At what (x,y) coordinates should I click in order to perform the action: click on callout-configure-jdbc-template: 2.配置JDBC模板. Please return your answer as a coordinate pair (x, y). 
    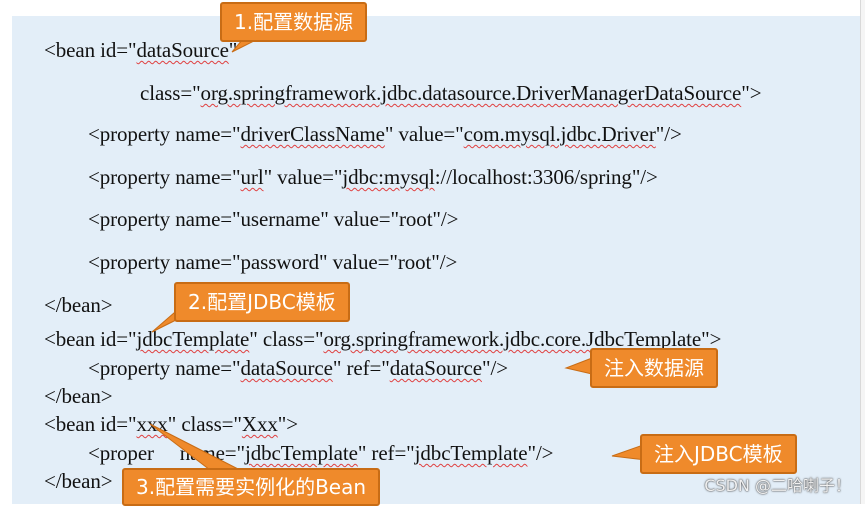
    Looking at the image, I should click on (262, 302).